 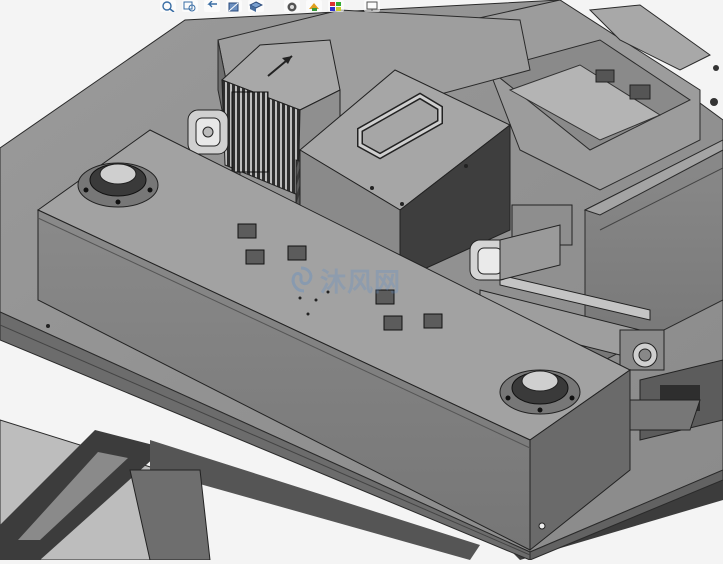 I want to click on cylinder-left, so click(x=208, y=132).